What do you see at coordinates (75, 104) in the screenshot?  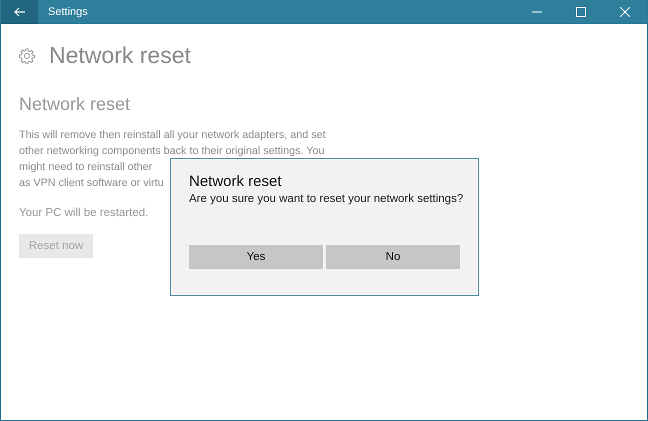 I see `section-title: Network reset` at bounding box center [75, 104].